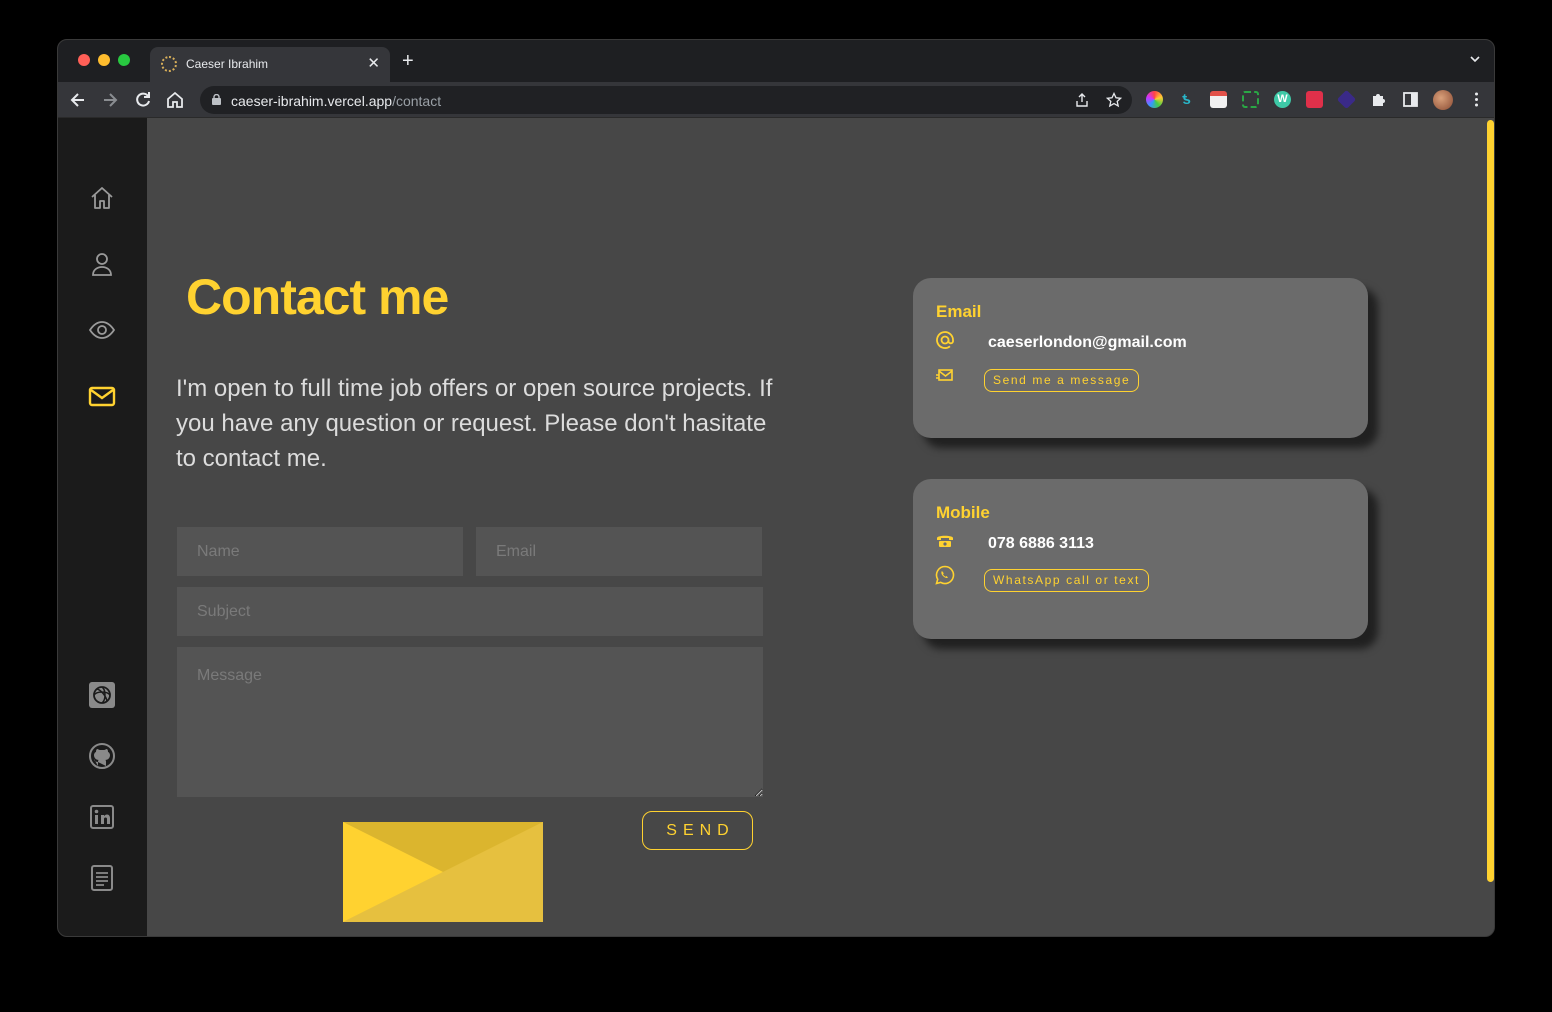  I want to click on whatsapp-icon, so click(945, 575).